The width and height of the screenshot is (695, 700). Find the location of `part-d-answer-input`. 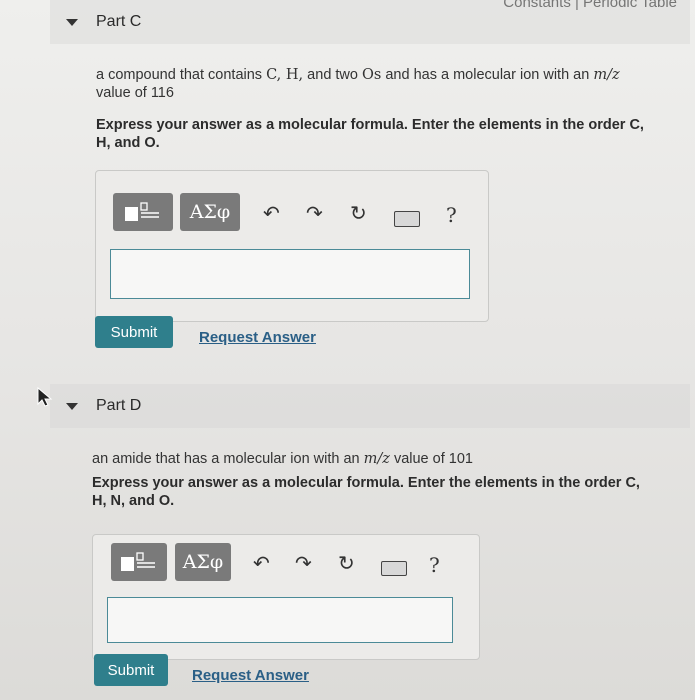

part-d-answer-input is located at coordinates (280, 620).